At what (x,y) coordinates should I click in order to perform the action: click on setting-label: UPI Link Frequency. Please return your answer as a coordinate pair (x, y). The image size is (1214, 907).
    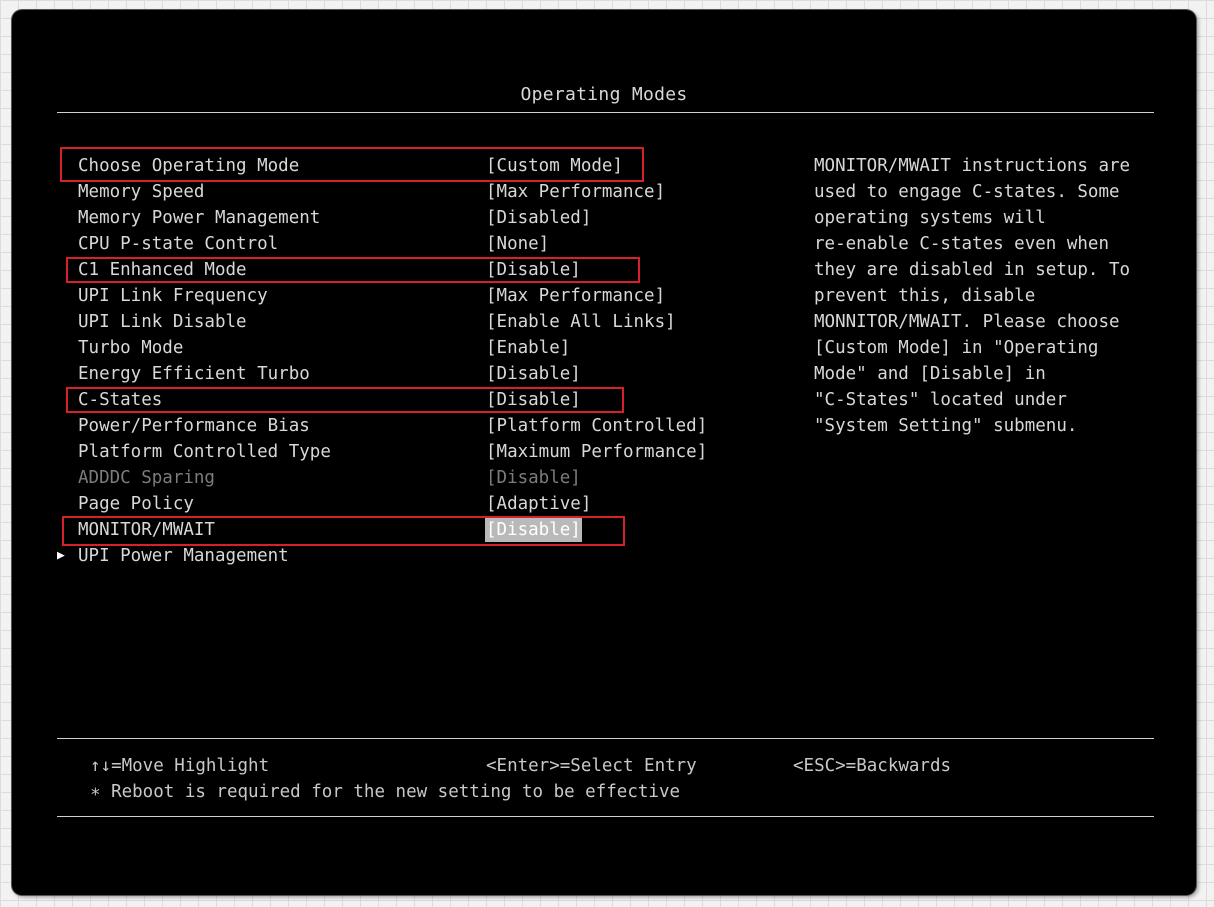
    Looking at the image, I should click on (173, 296).